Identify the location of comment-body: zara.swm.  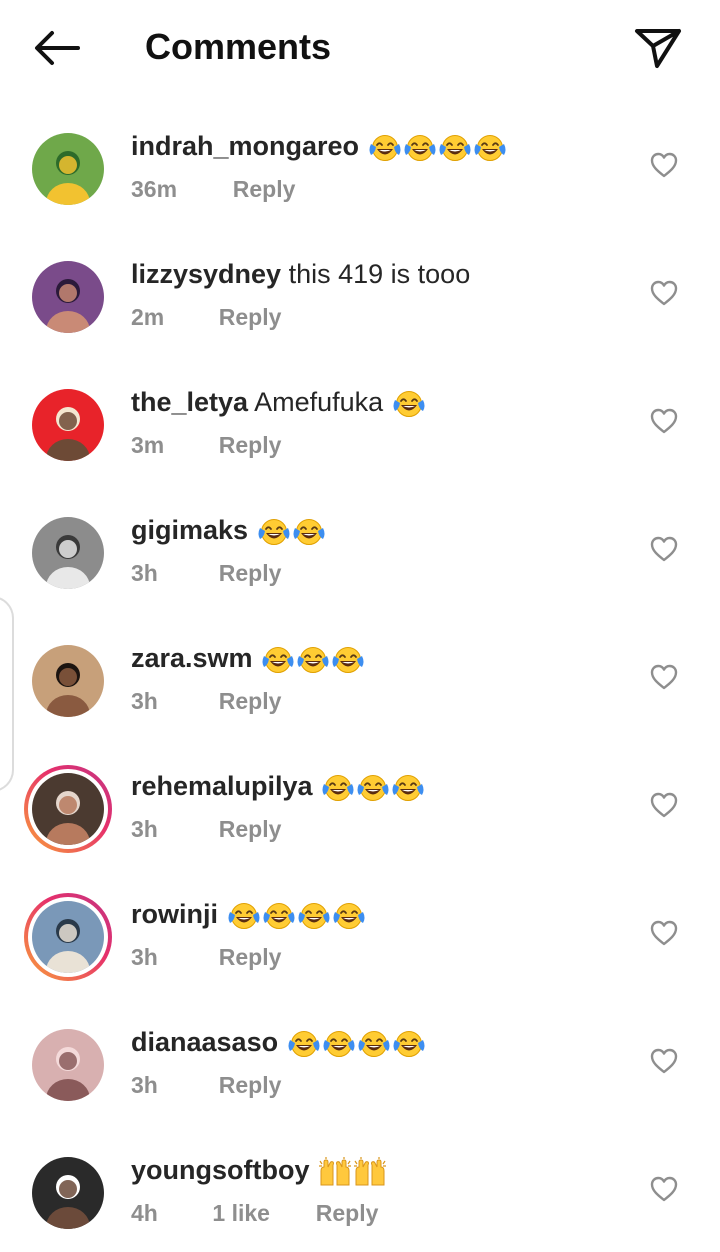
(248, 658).